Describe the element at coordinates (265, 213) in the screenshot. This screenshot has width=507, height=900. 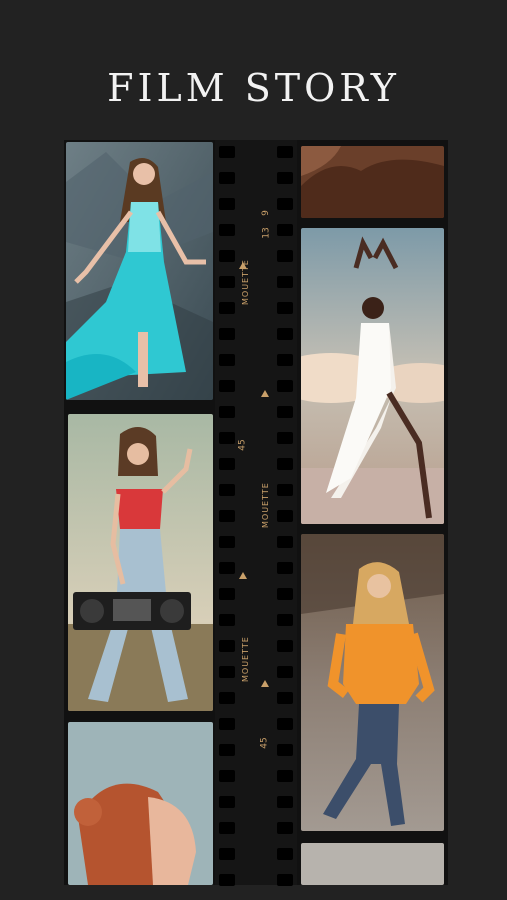
I see `frame-number: 9` at that location.